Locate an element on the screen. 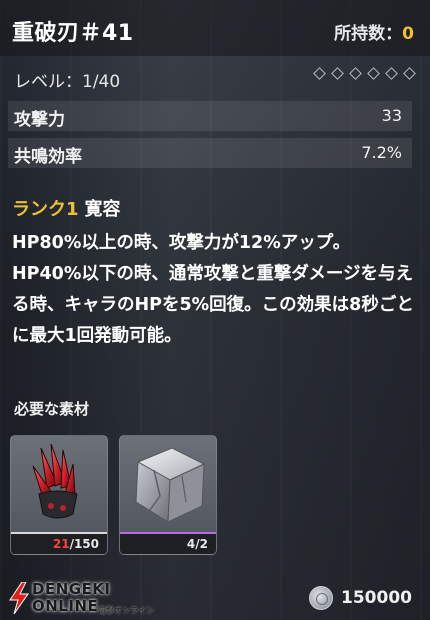  refine-diamonds is located at coordinates (364, 73).